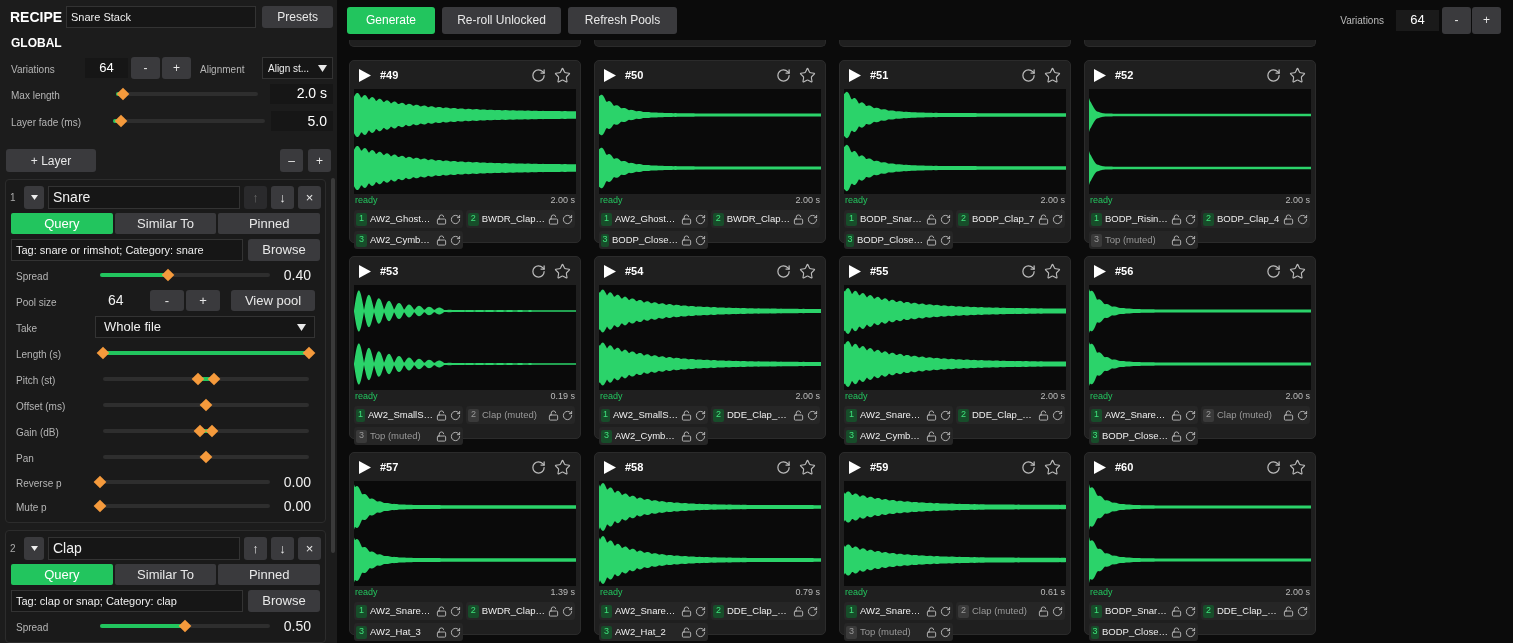 This screenshot has width=1513, height=643. What do you see at coordinates (309, 197) in the screenshot?
I see `remove-button: ×` at bounding box center [309, 197].